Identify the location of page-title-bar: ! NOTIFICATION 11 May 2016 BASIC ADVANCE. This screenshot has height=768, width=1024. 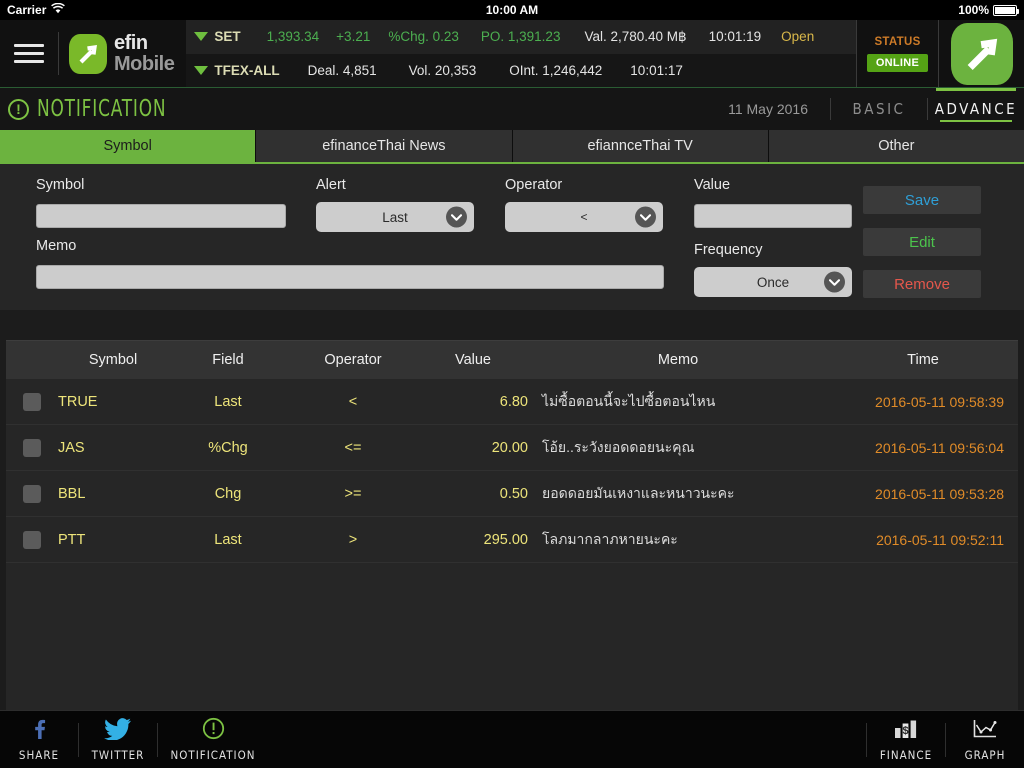
(512, 109).